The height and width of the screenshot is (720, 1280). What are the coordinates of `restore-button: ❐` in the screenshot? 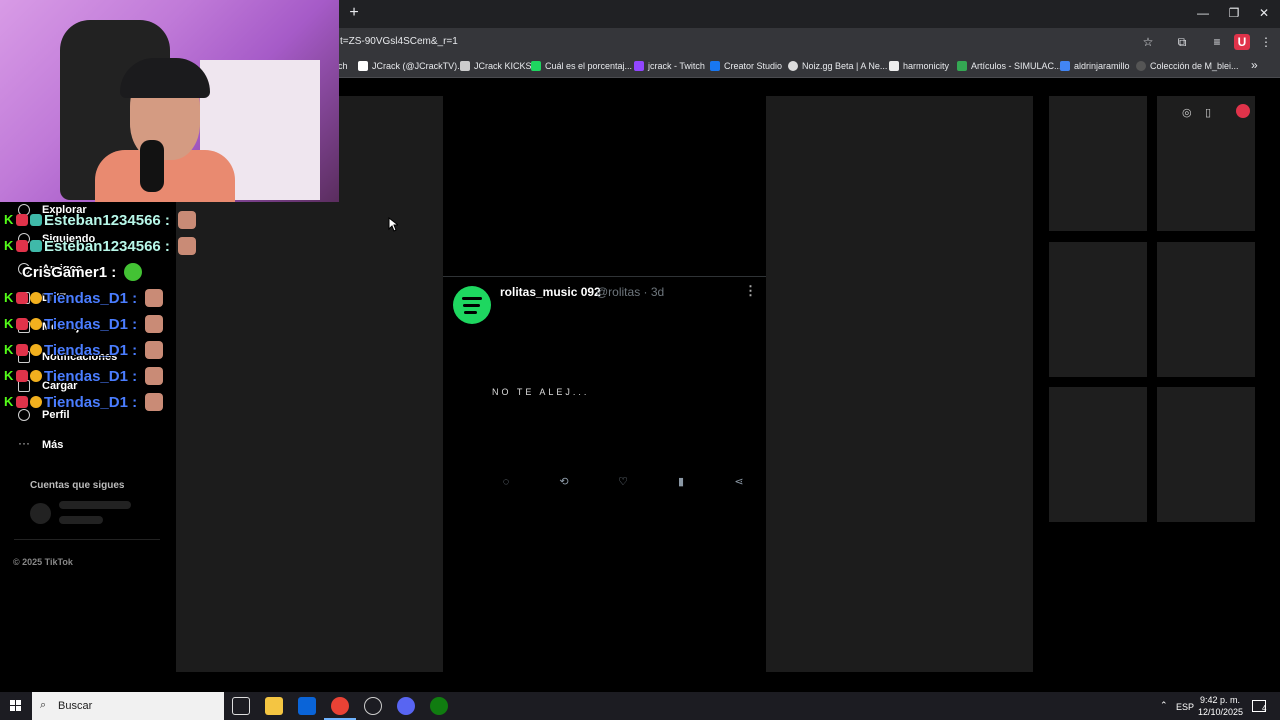 It's located at (1234, 13).